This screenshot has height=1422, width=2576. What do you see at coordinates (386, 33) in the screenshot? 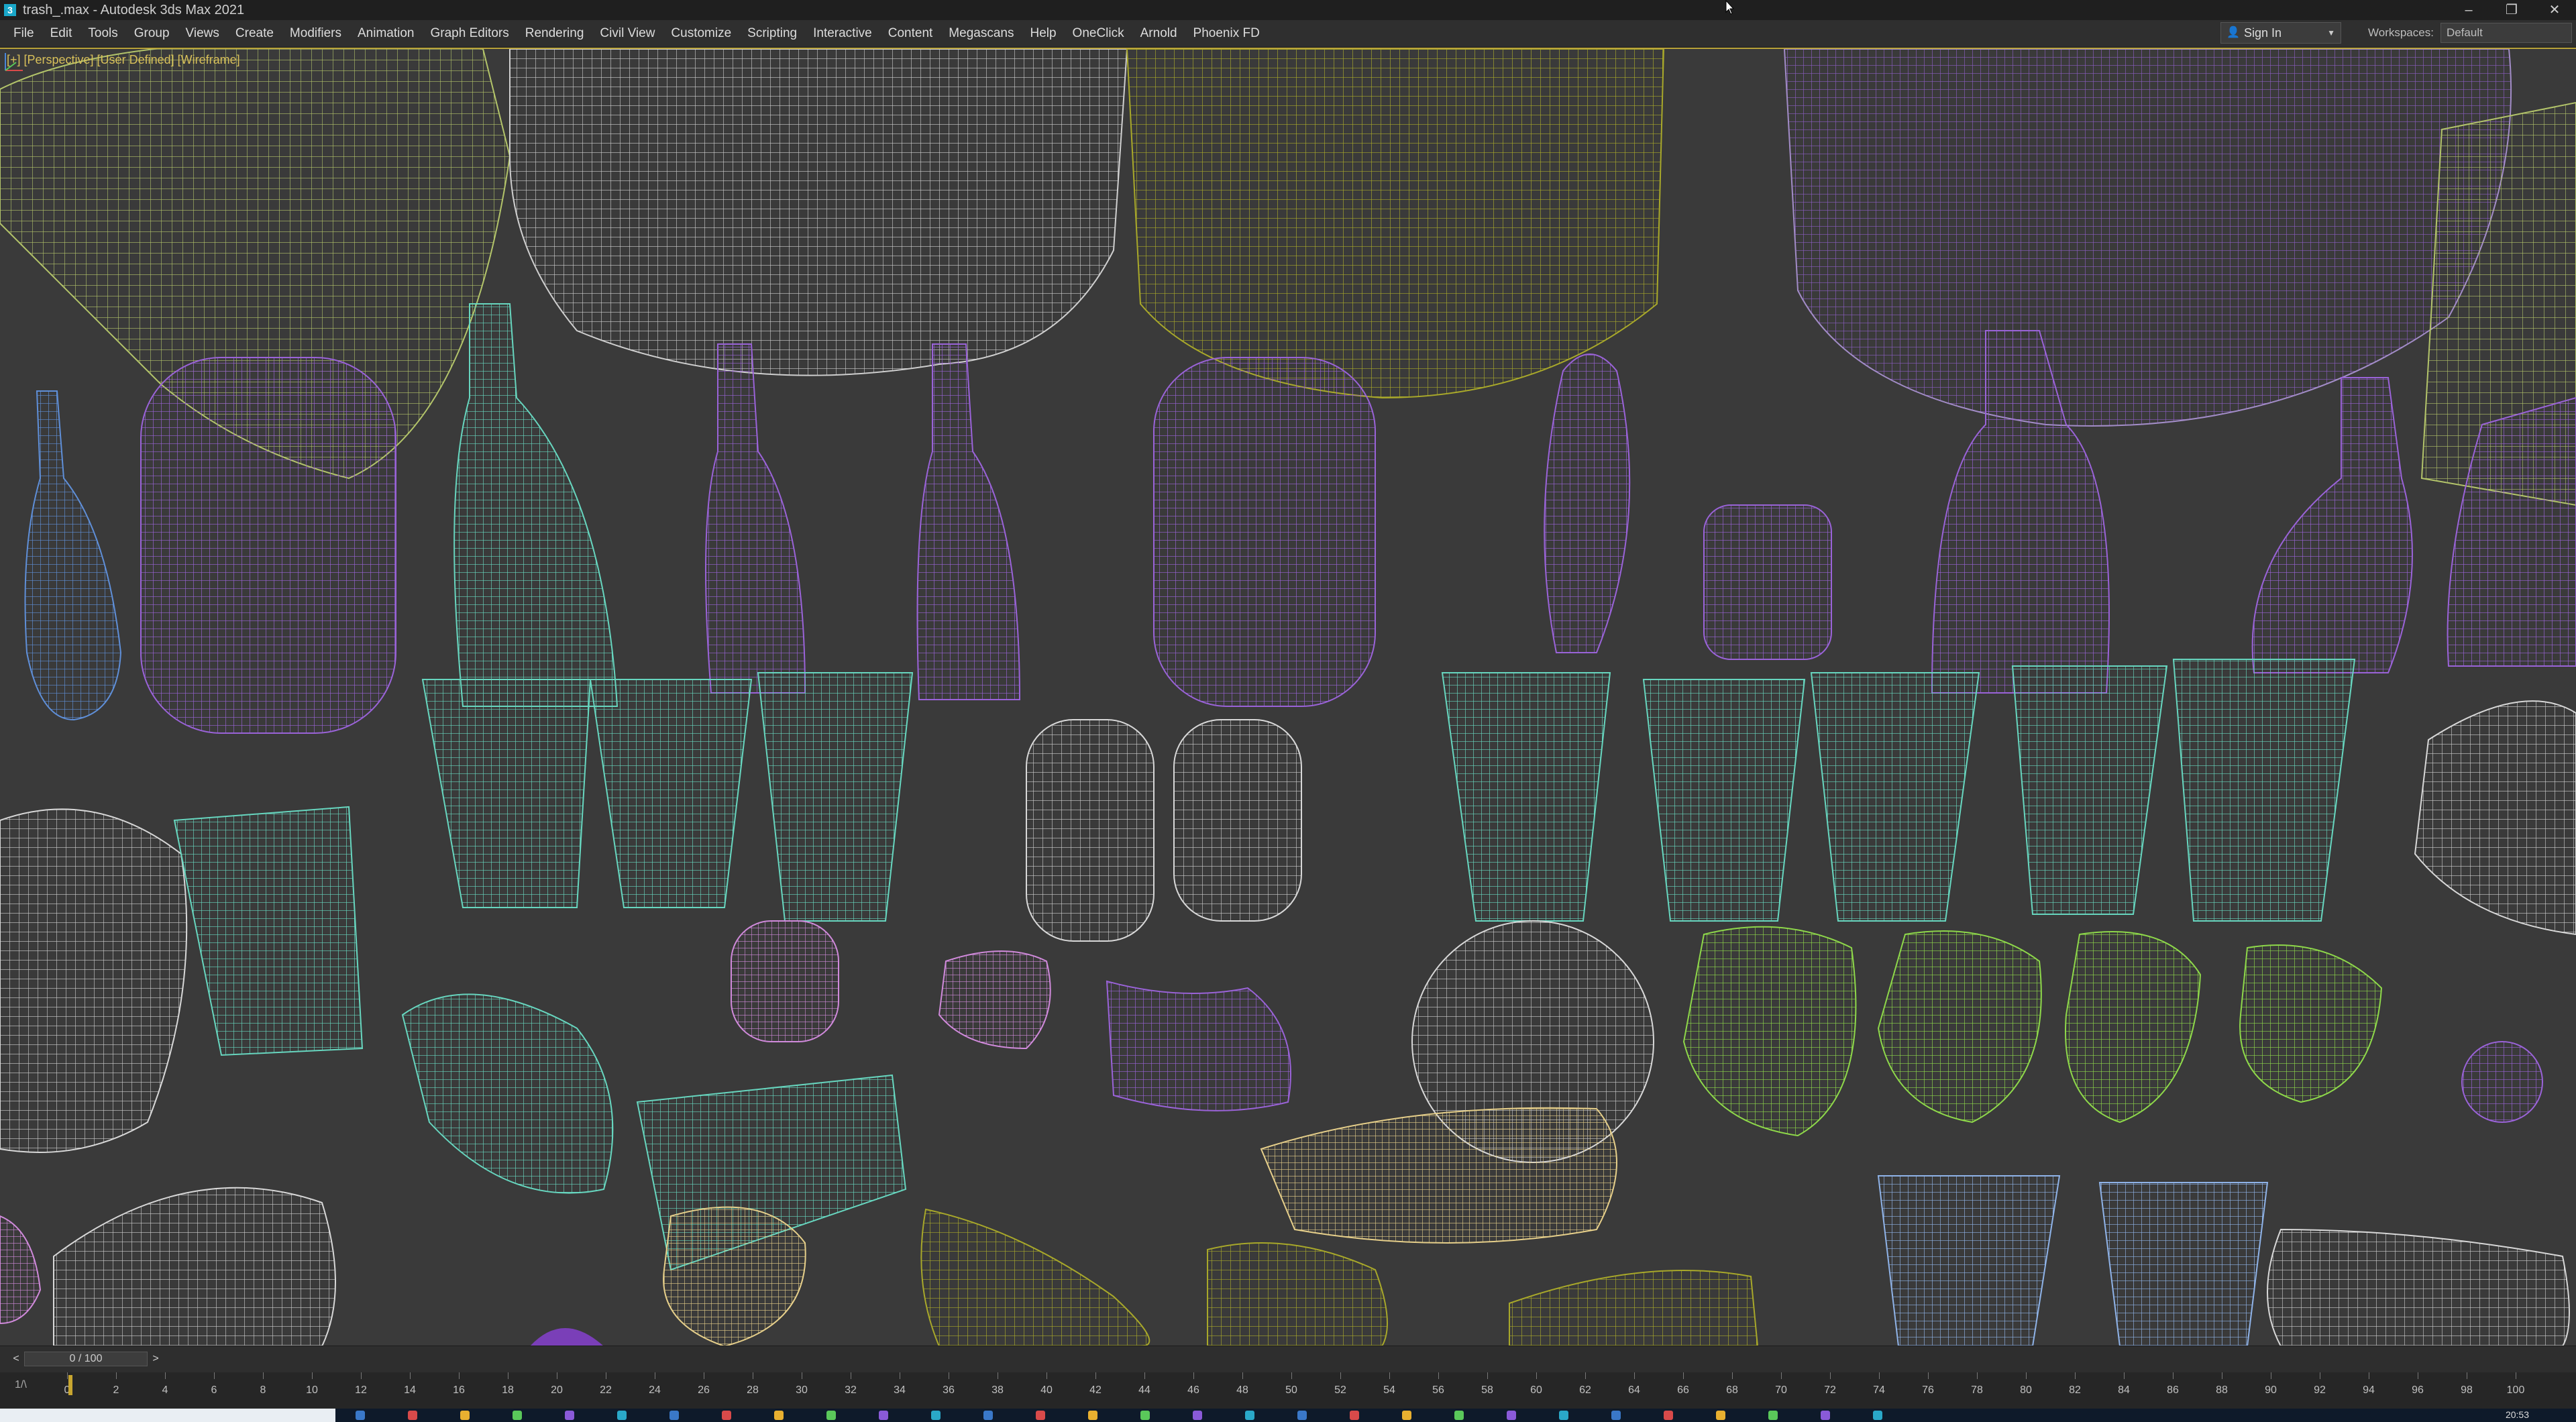
I see `menu-item-animation: Animation` at bounding box center [386, 33].